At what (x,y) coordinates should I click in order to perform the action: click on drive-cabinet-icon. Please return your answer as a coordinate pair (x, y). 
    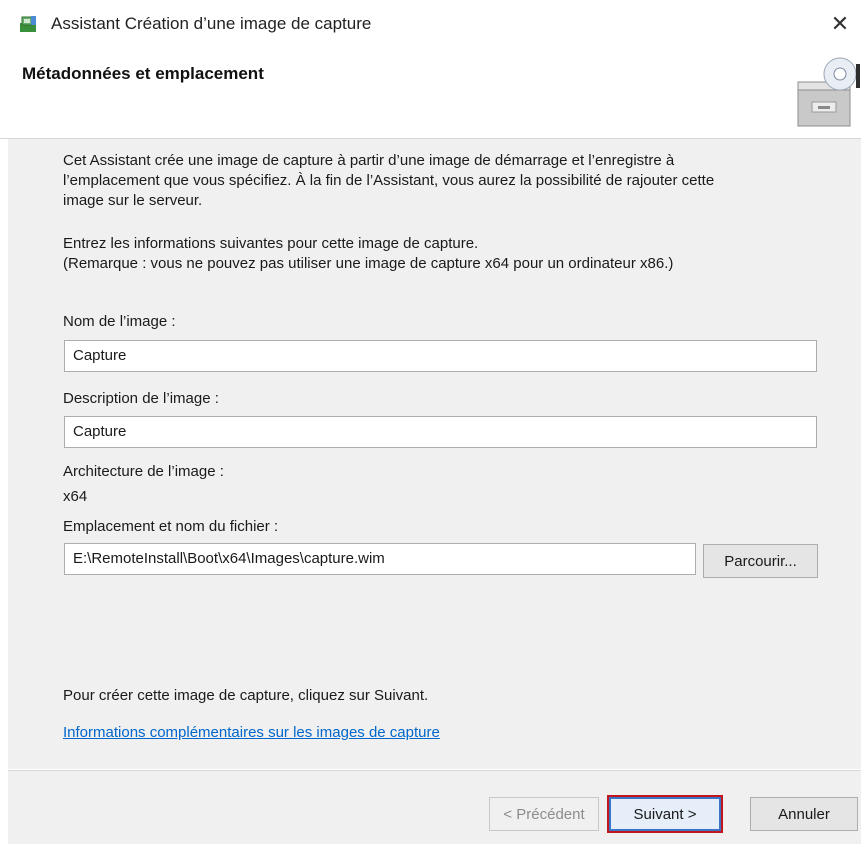
    Looking at the image, I should click on (824, 92).